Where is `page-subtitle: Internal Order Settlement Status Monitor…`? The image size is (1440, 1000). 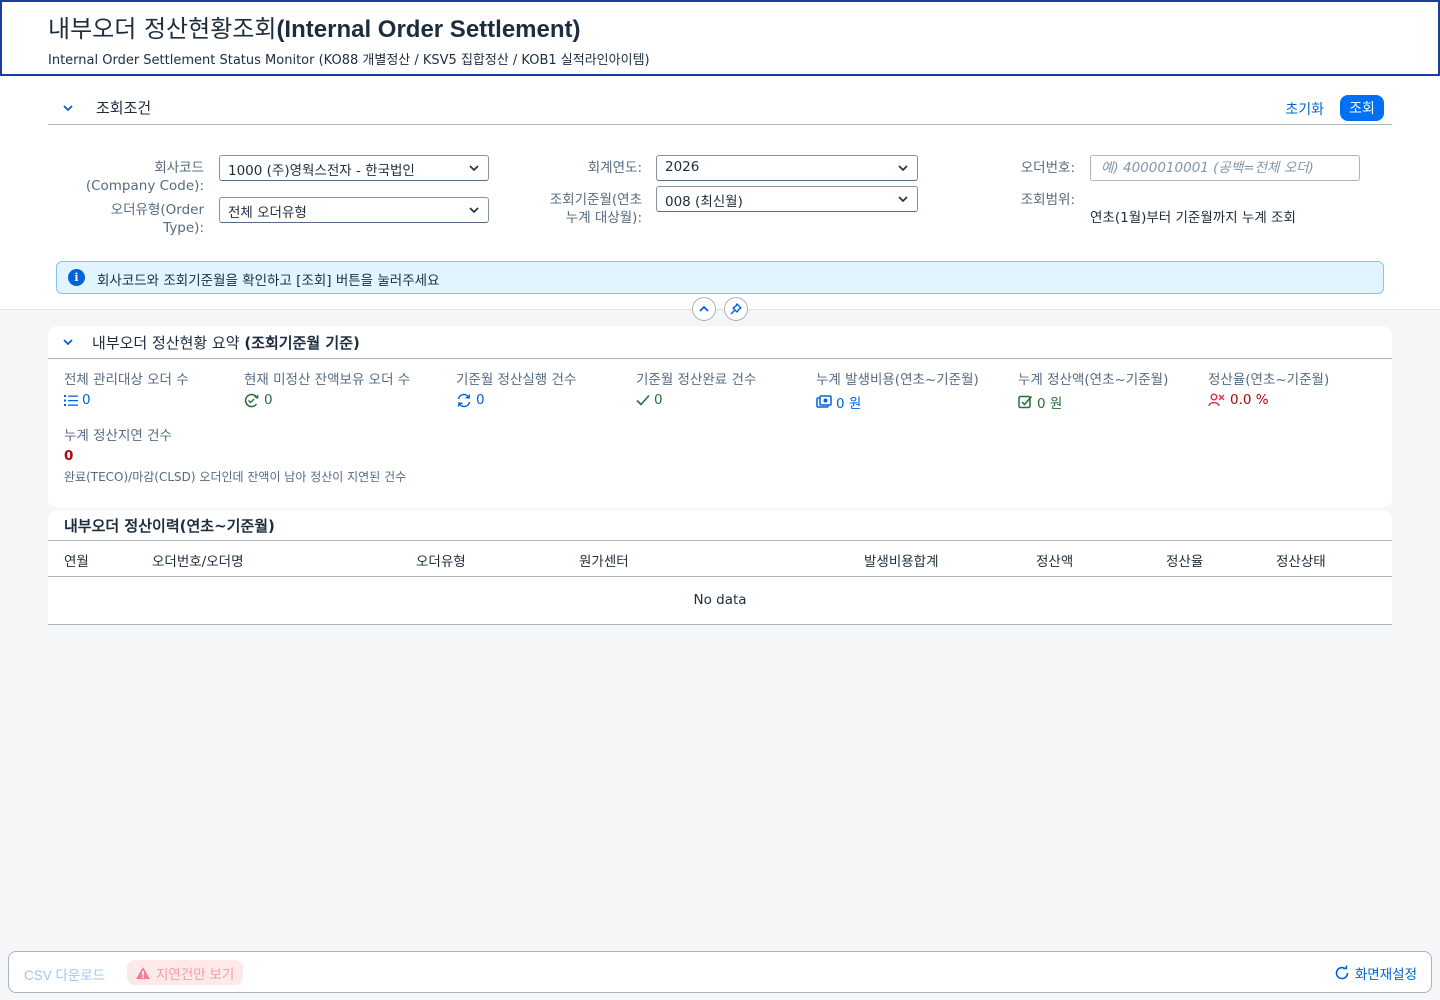 page-subtitle: Internal Order Settlement Status Monitor… is located at coordinates (349, 60).